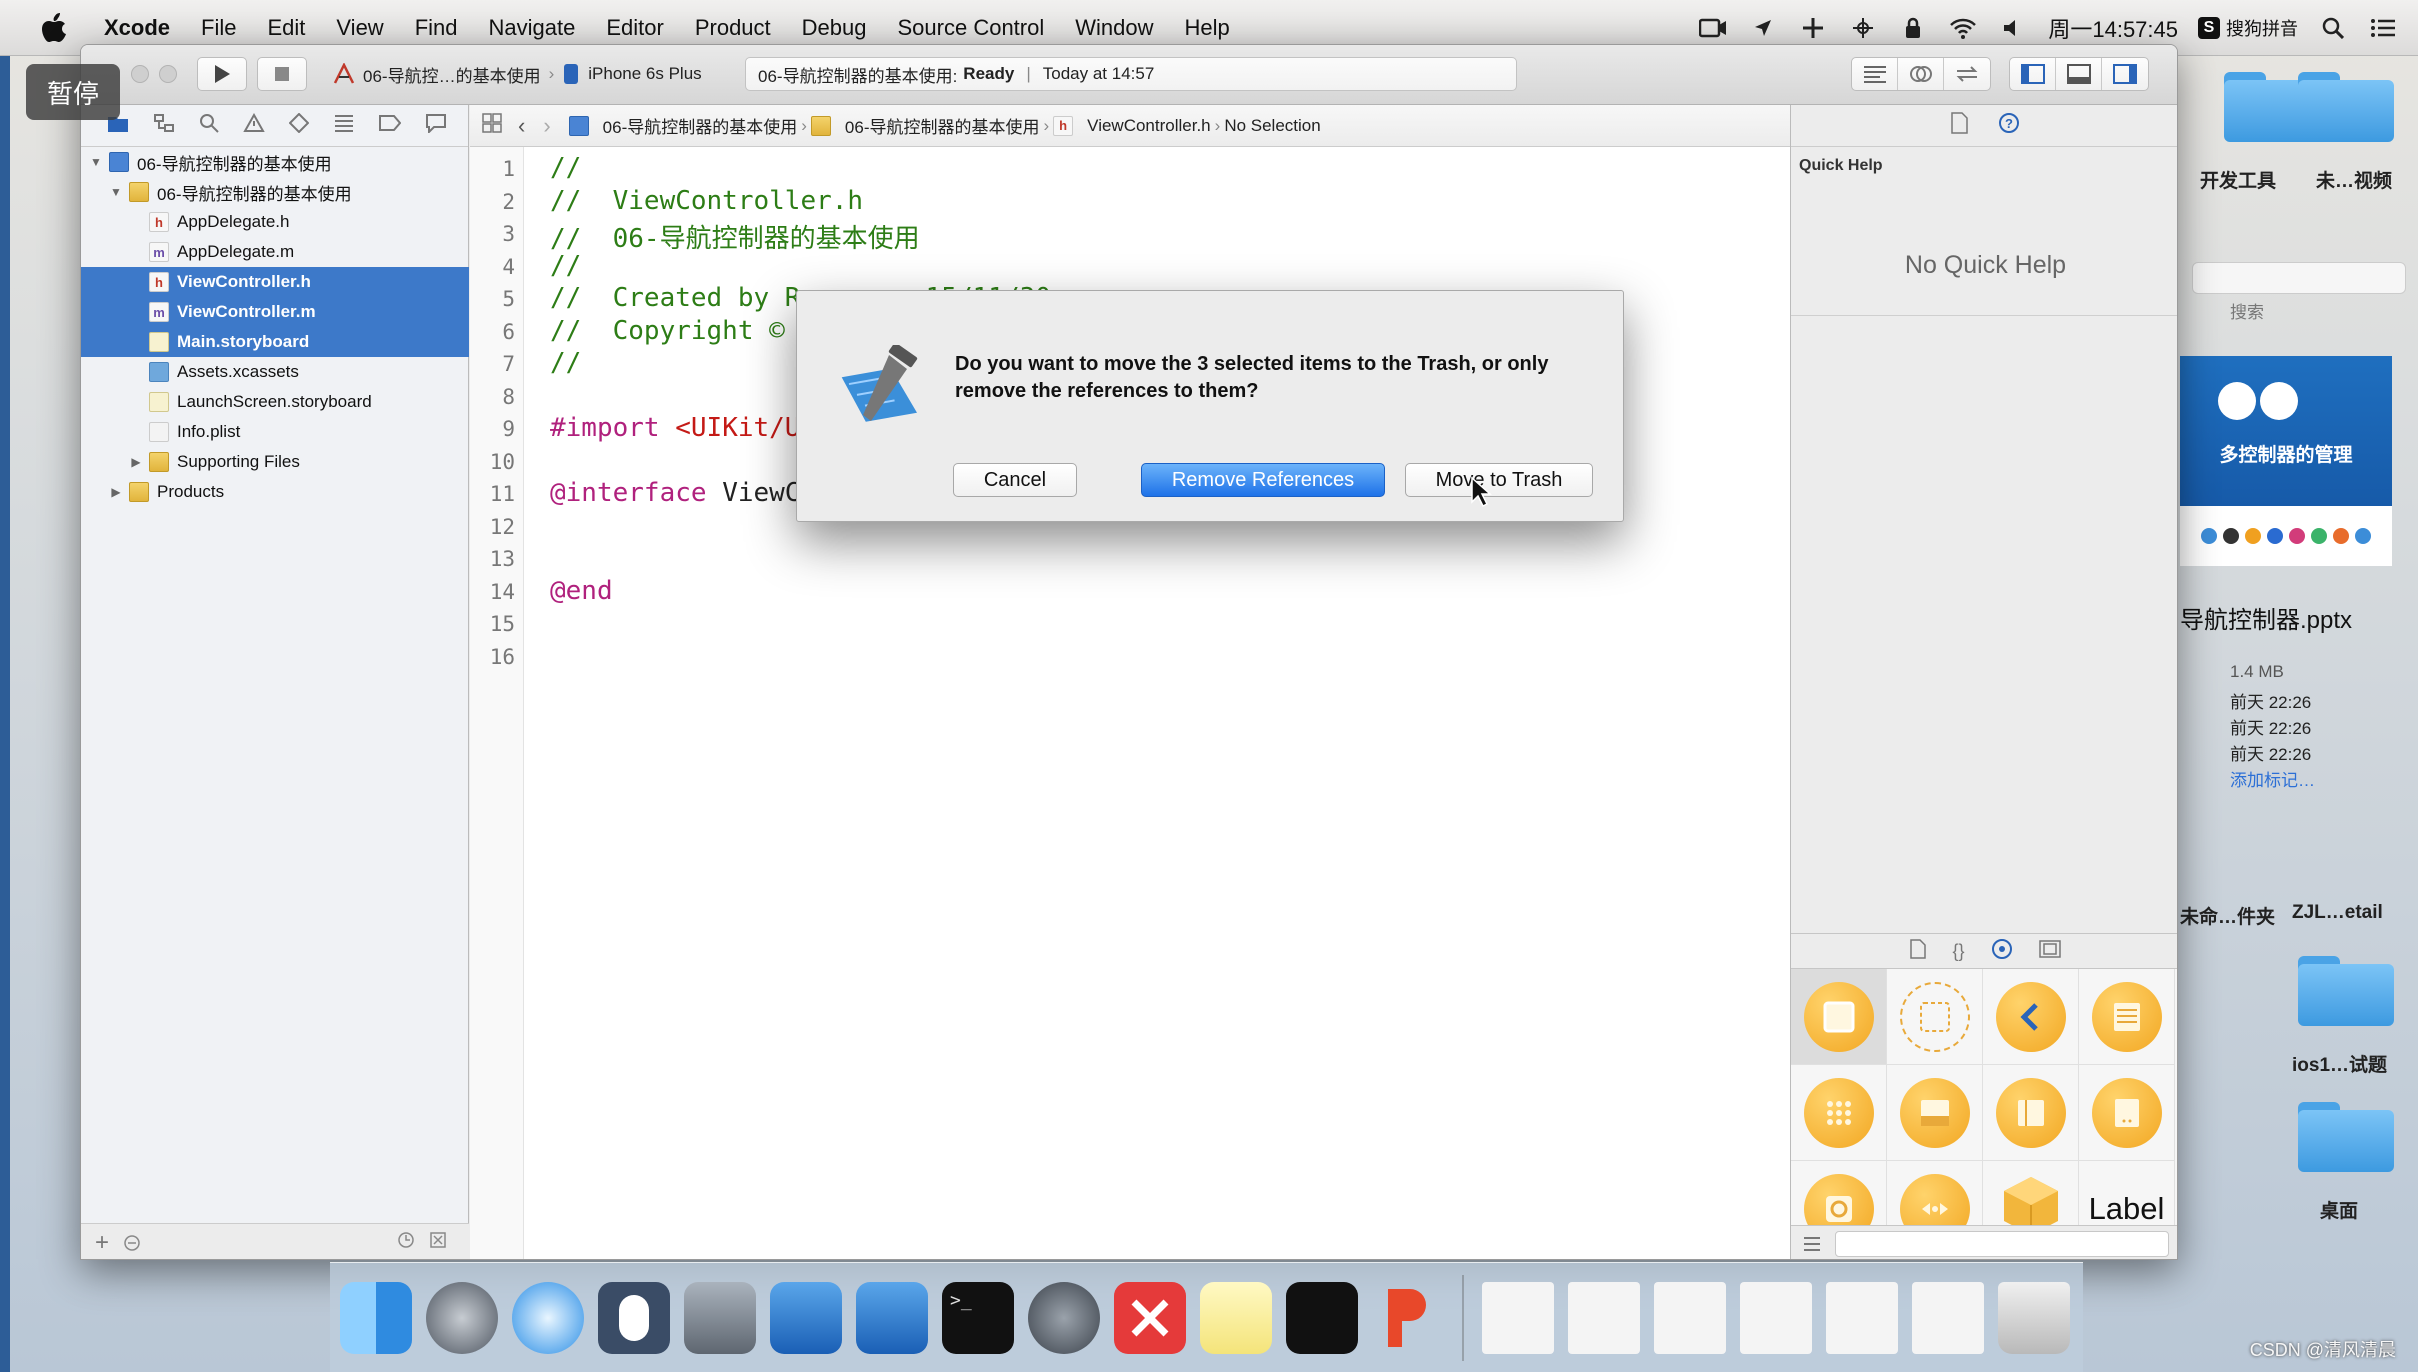  I want to click on terminal-icon: >_, so click(978, 1317).